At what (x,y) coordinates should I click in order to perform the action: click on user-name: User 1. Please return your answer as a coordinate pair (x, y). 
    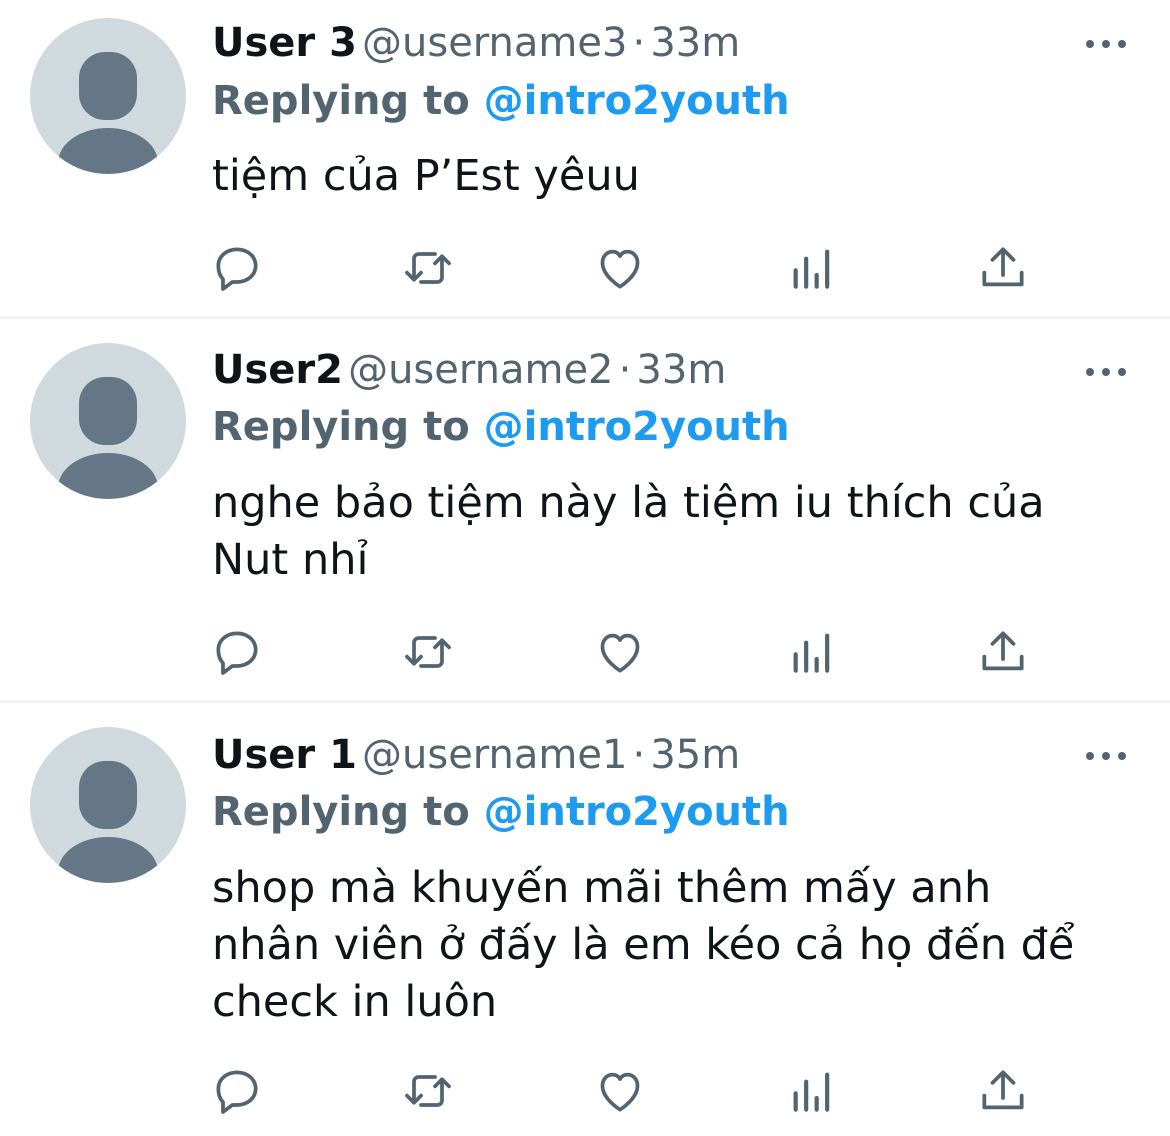
    Looking at the image, I should click on (284, 755).